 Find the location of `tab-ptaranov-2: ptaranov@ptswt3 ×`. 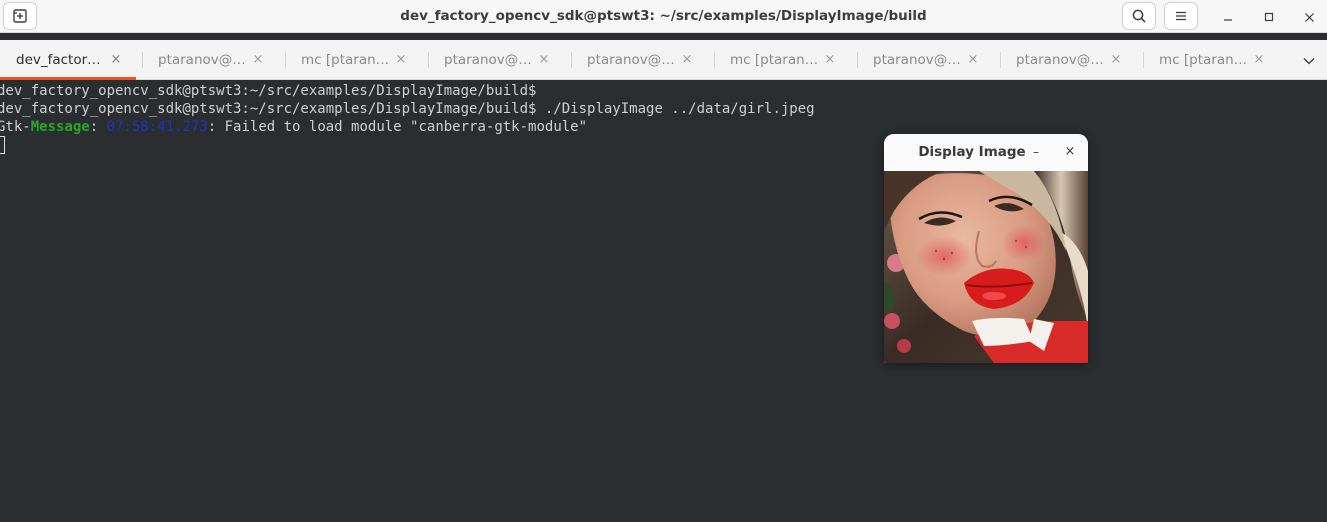

tab-ptaranov-2: ptaranov@ptswt3 × is located at coordinates (499, 60).